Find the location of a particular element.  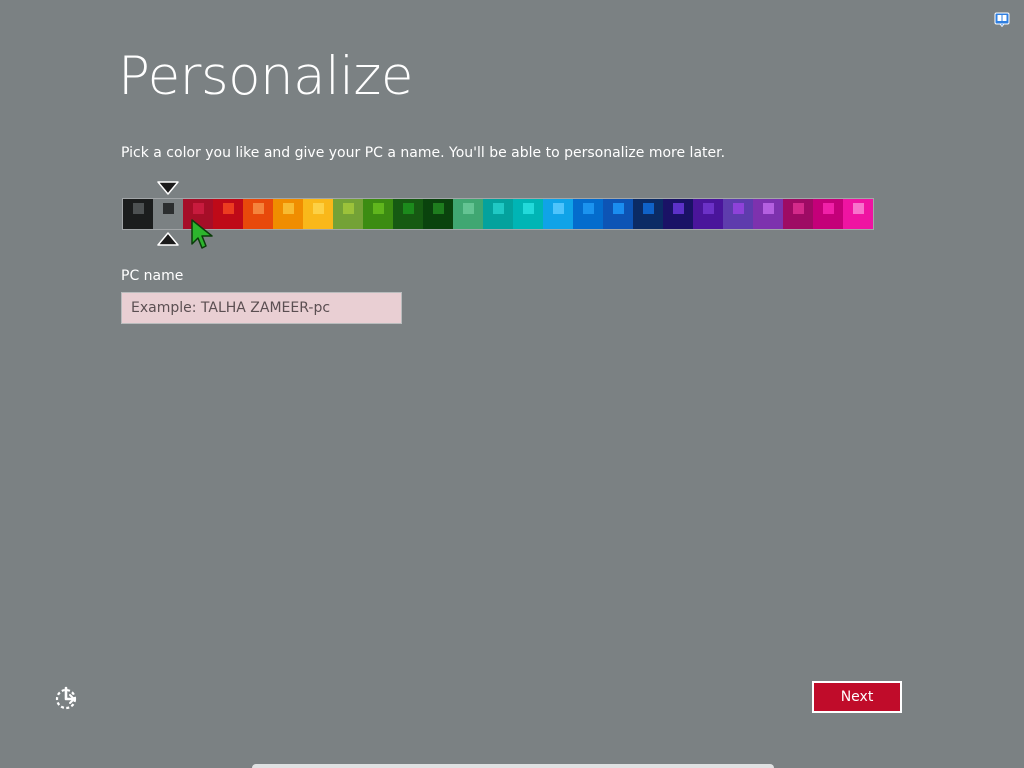

selection-marker-bottom-icon is located at coordinates (168, 239).